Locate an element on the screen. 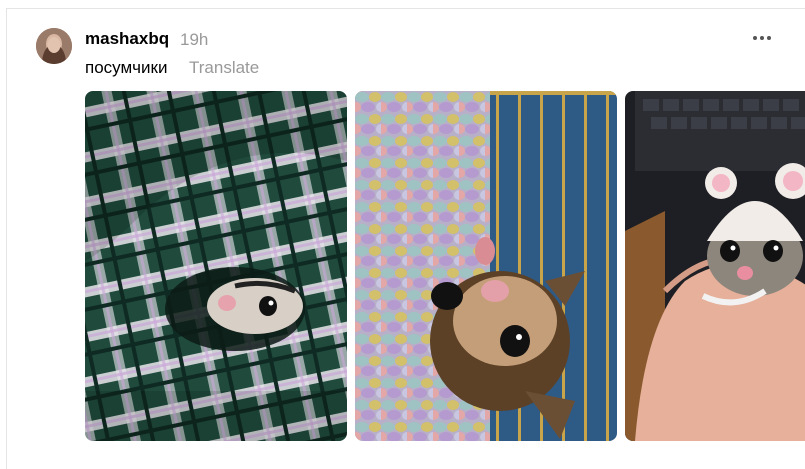 Image resolution: width=805 pixels, height=469 pixels. more-horizontal-icon is located at coordinates (762, 38).